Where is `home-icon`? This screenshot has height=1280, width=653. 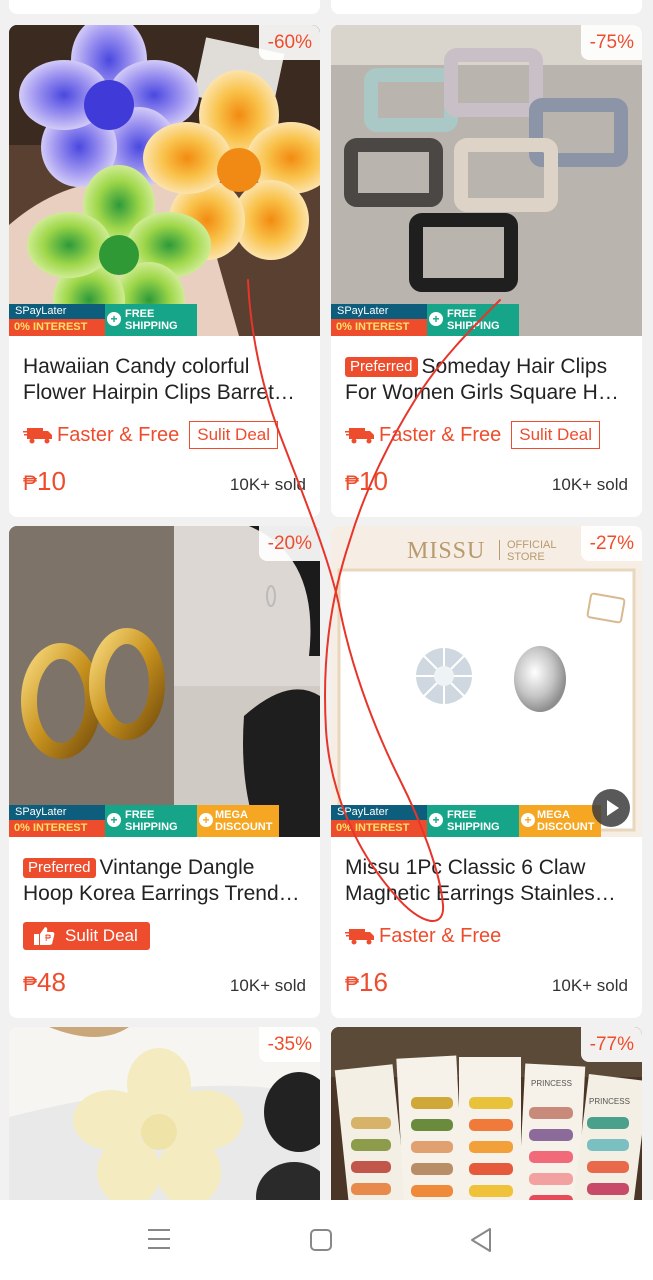
home-icon is located at coordinates (321, 1239).